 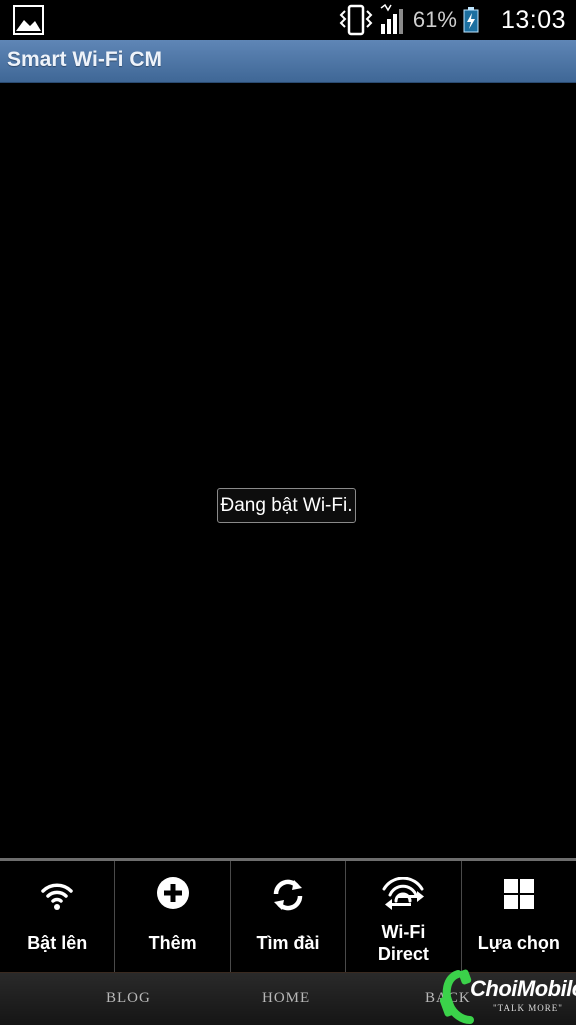 I want to click on battery-charging-icon, so click(x=471, y=20).